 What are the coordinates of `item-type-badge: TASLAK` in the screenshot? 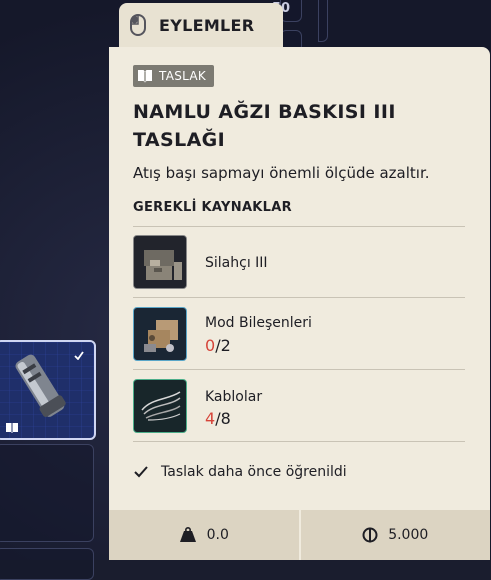 It's located at (174, 76).